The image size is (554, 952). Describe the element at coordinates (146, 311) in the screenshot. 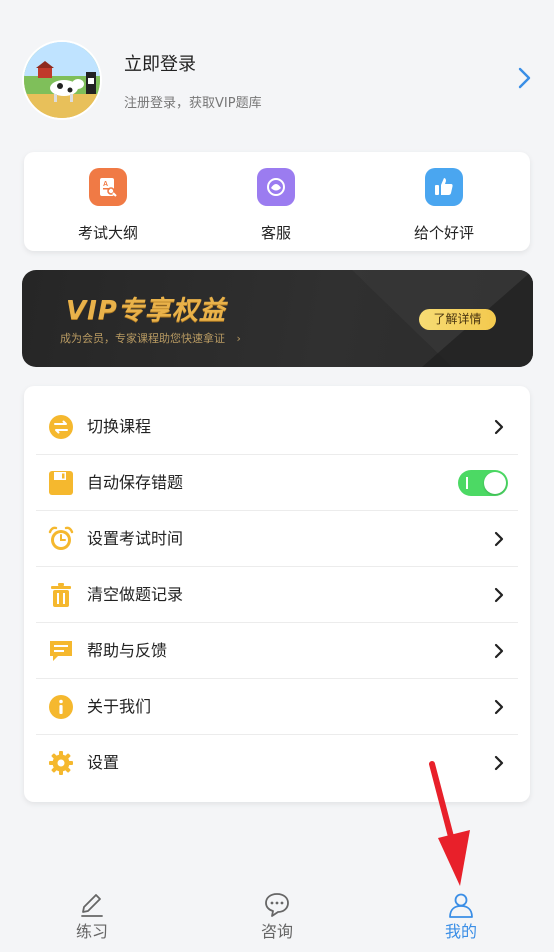

I see `vip-title: VIP专享权益` at that location.